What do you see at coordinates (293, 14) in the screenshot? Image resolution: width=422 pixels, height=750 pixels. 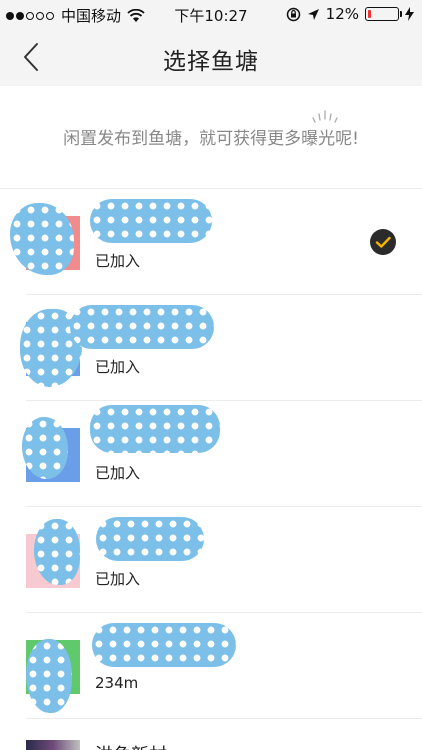 I see `orientation-lock-icon` at bounding box center [293, 14].